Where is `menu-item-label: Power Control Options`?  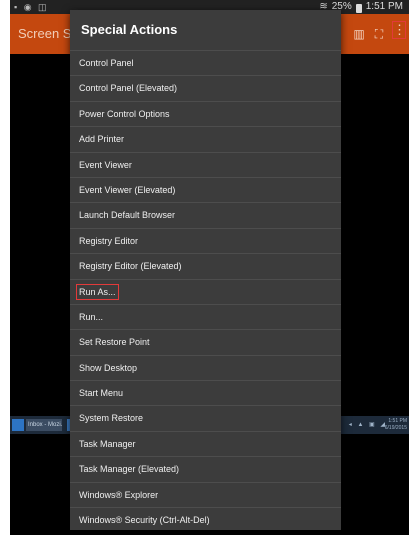
menu-item-label: Power Control Options is located at coordinates (124, 113).